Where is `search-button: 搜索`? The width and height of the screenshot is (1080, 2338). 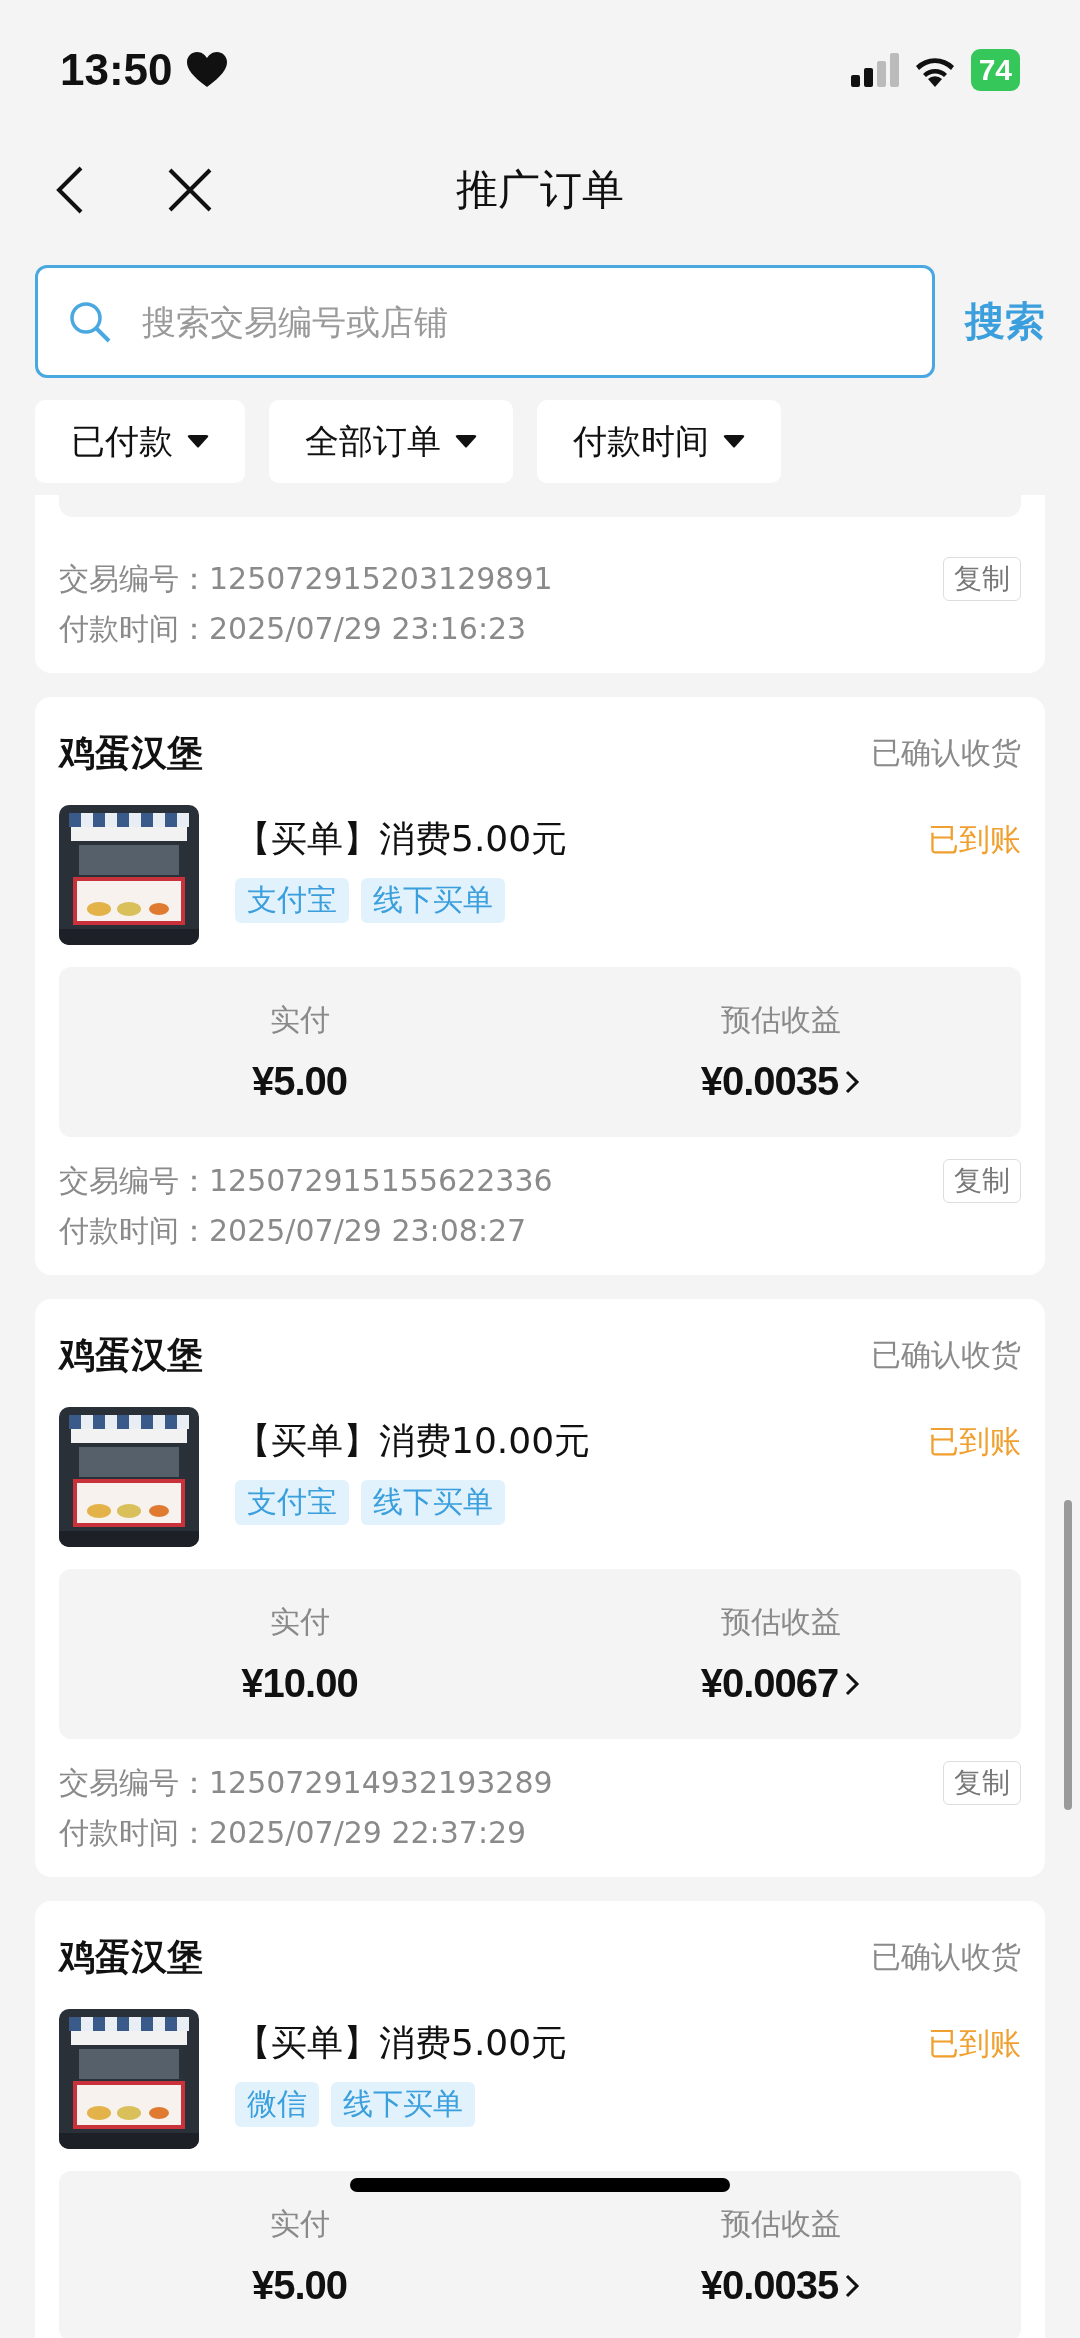
search-button: 搜索 is located at coordinates (1005, 321).